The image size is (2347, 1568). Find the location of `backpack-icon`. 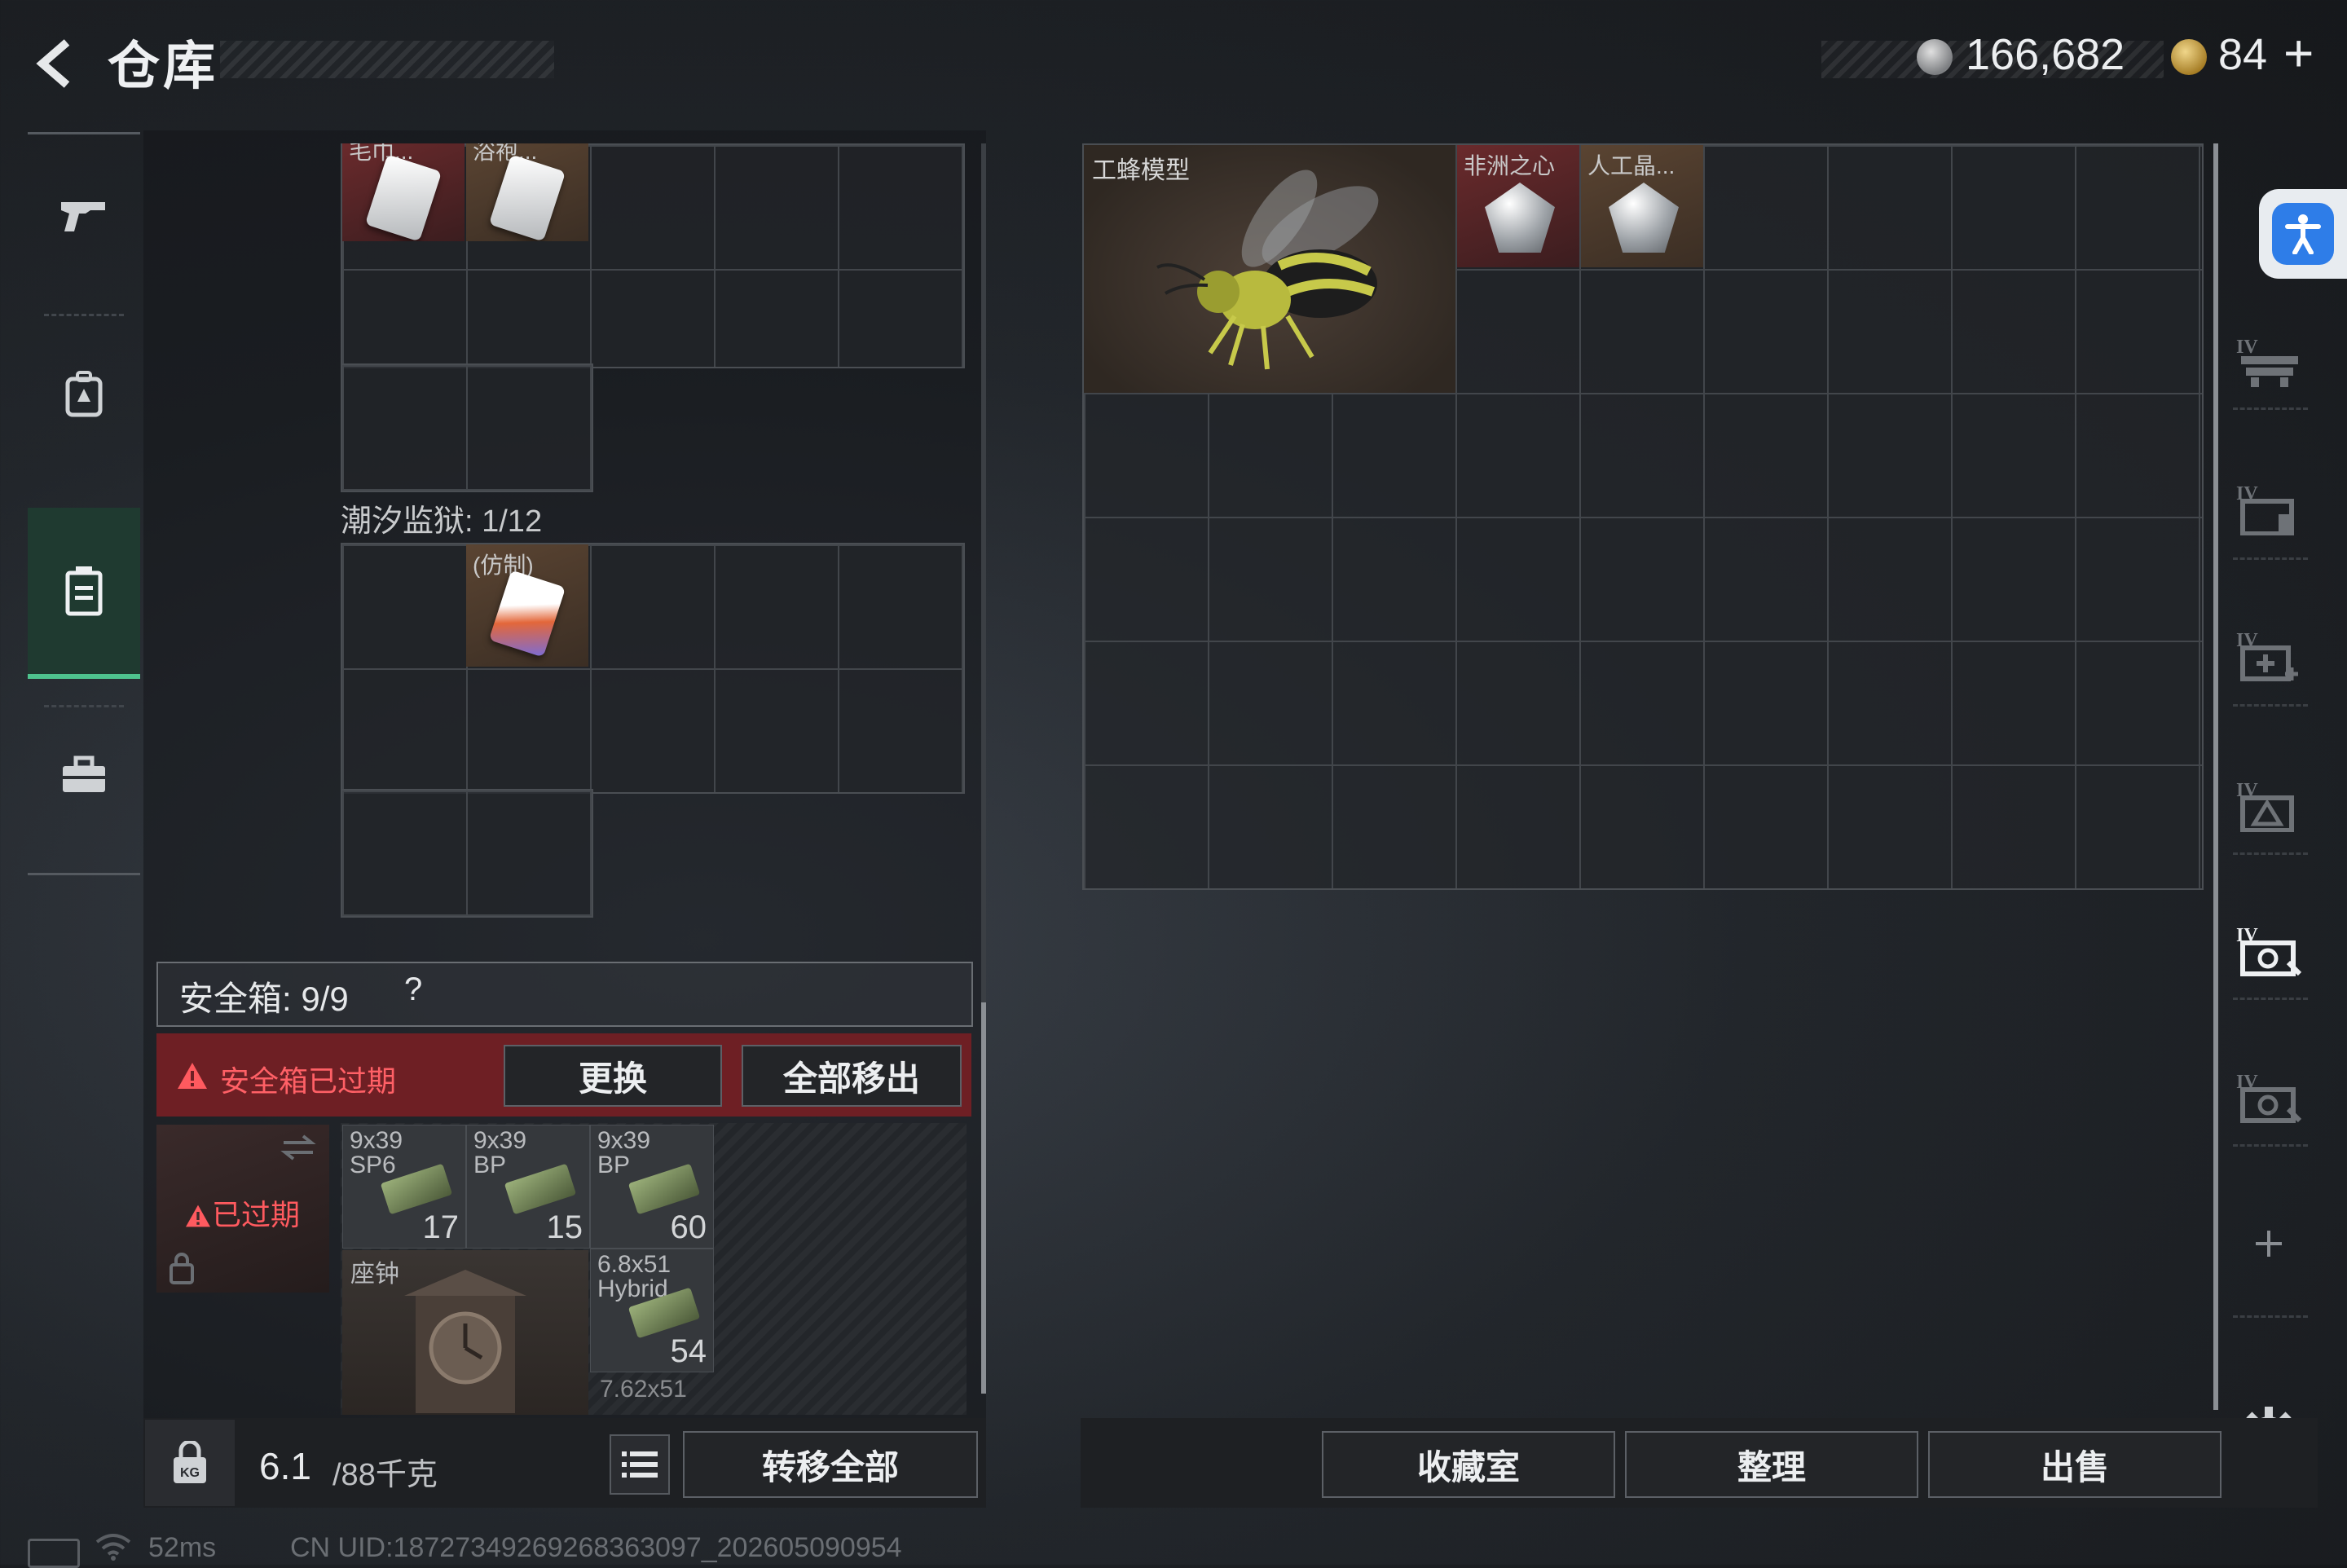

backpack-icon is located at coordinates (84, 394).